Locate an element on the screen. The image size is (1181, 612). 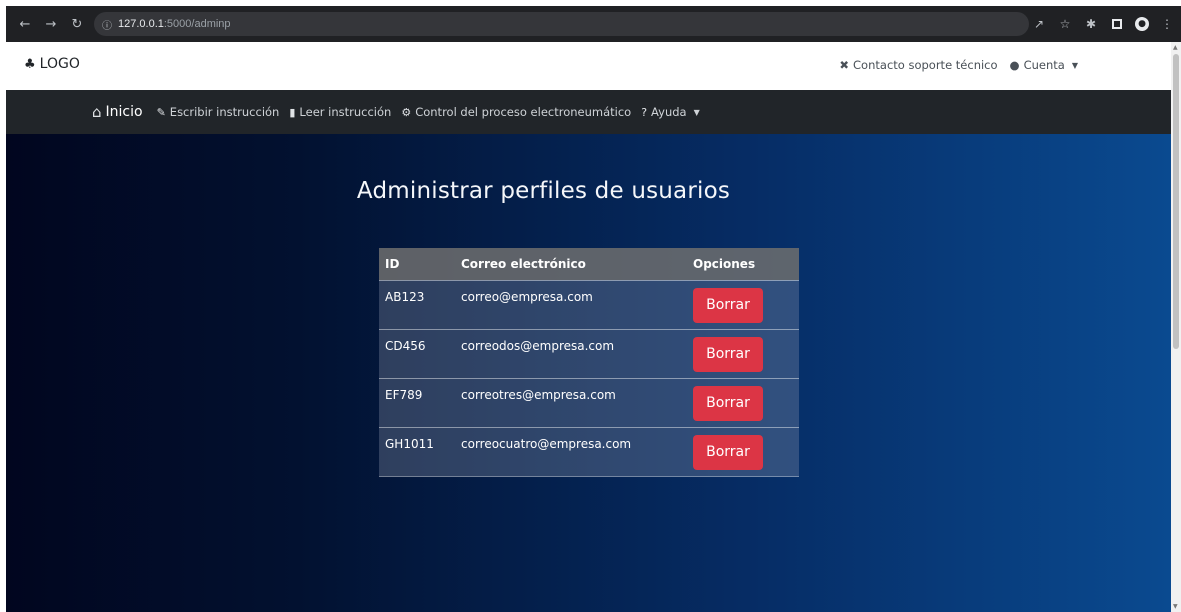
table-row: GH1011 correocuatro@empresa.com Borrar is located at coordinates (589, 451).